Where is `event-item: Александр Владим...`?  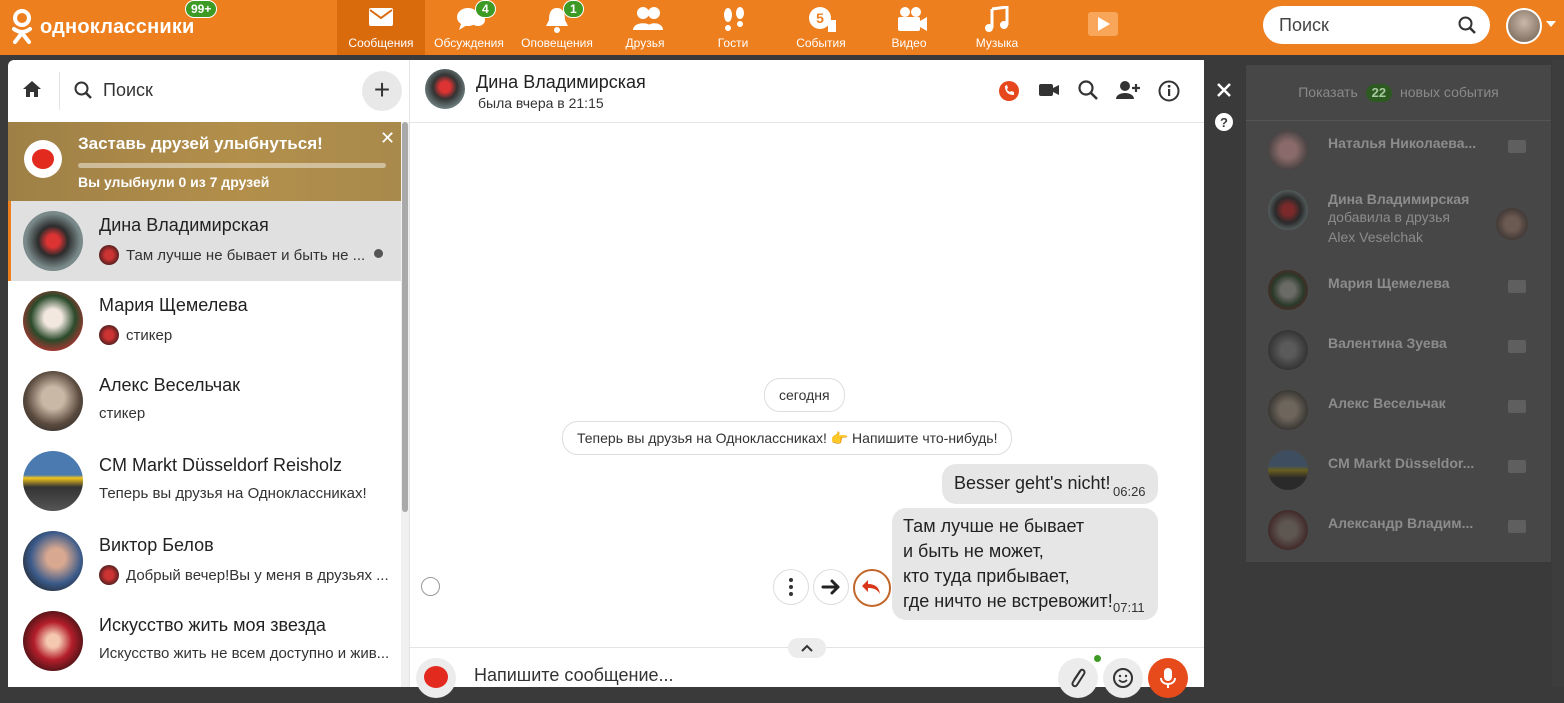
event-item: Александр Владим... is located at coordinates (1398, 530).